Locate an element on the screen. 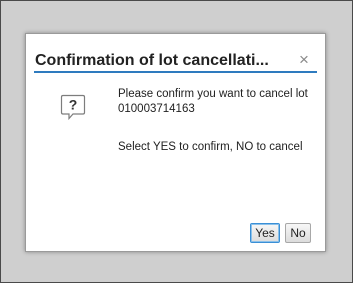 The image size is (353, 283). no-button: No is located at coordinates (298, 233).